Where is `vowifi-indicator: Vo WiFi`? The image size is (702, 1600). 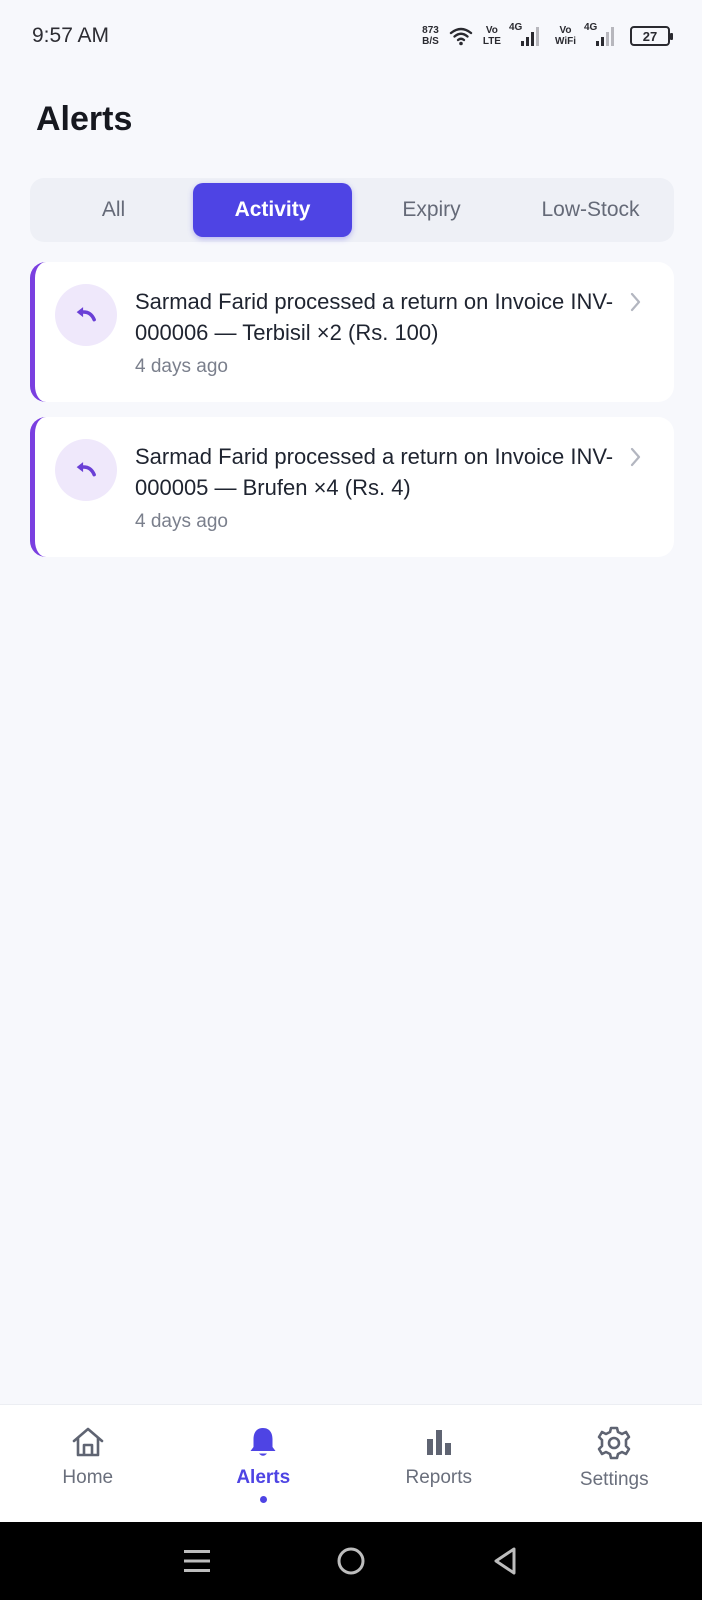 vowifi-indicator: Vo WiFi is located at coordinates (565, 36).